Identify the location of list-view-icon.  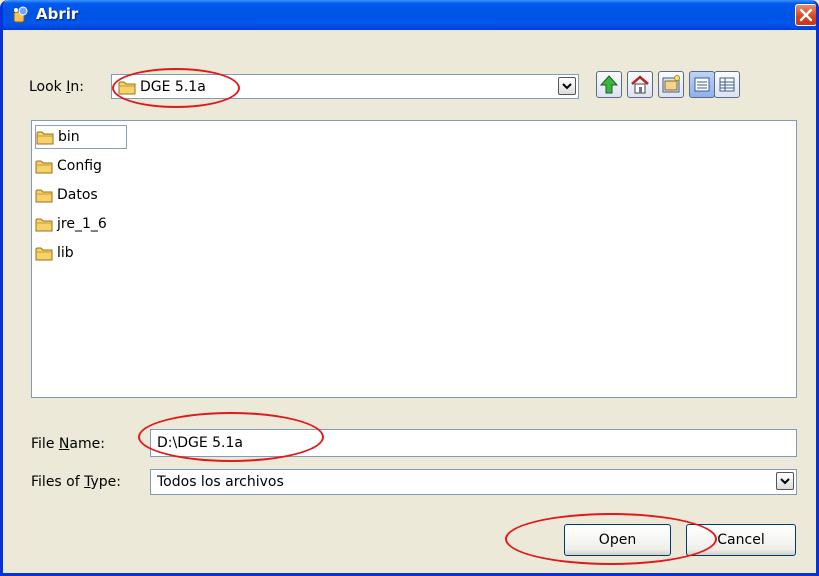
(702, 84).